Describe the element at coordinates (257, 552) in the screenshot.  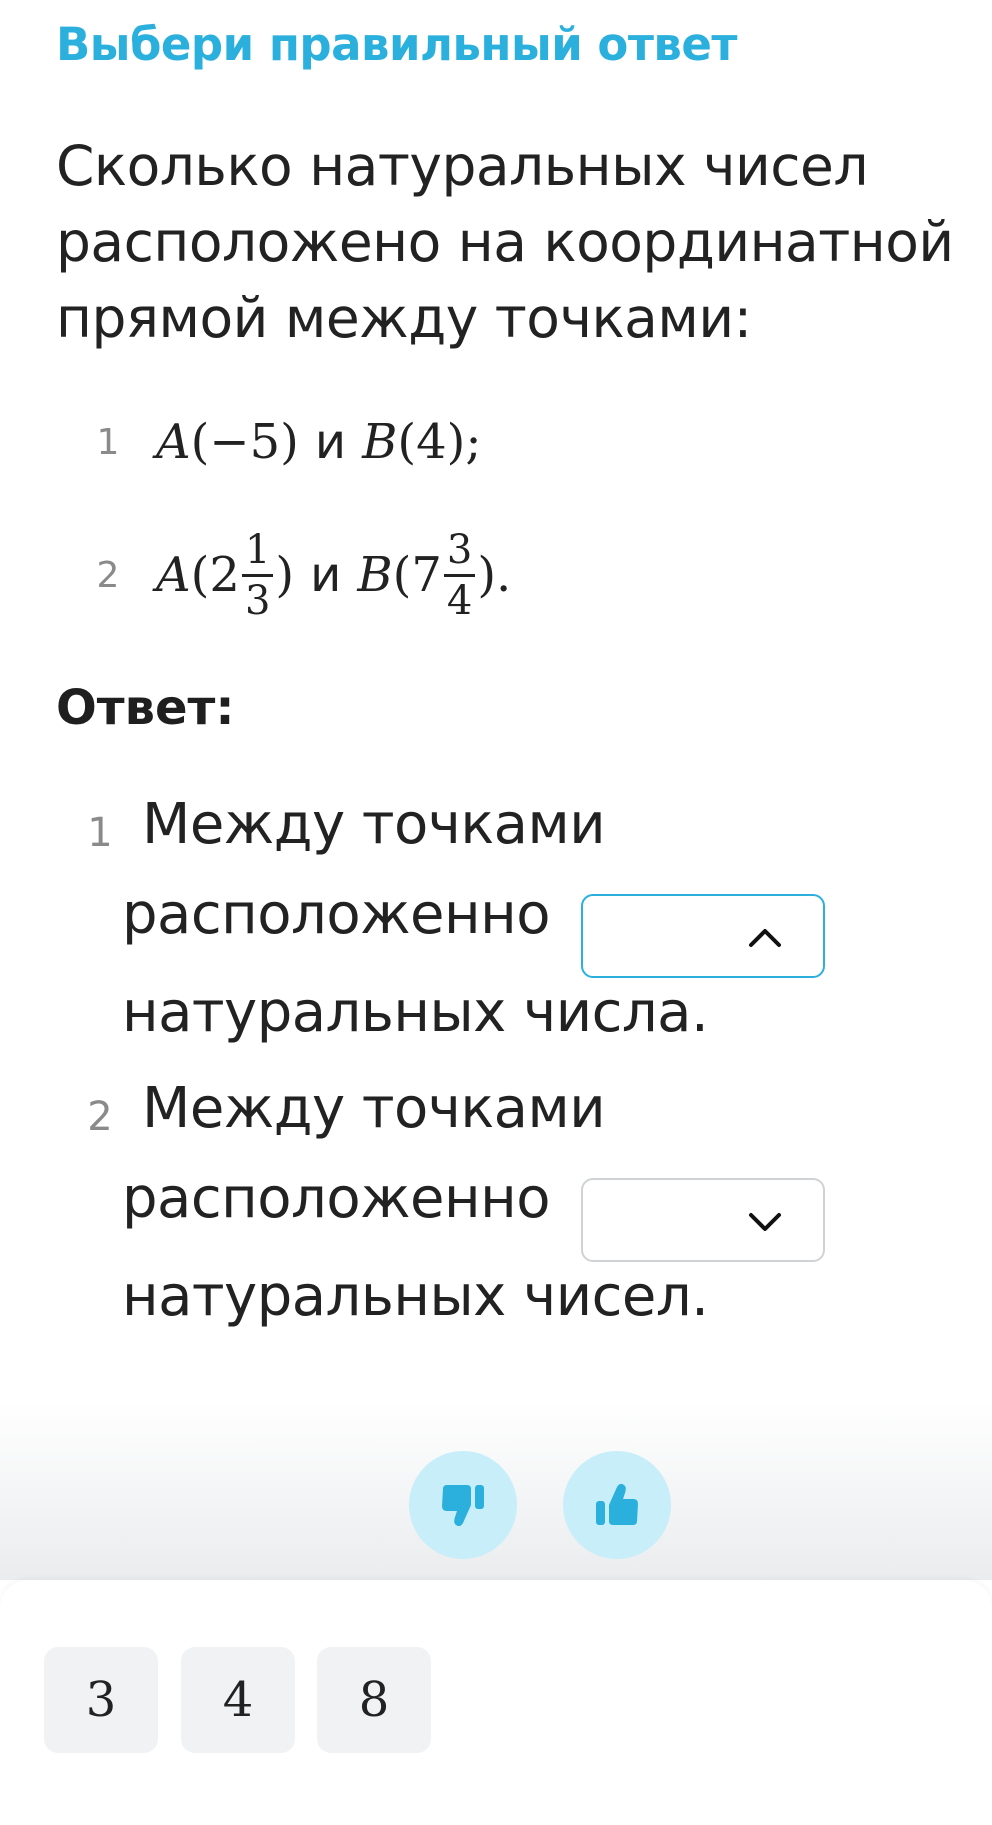
I see `fraction-numerator: 1` at that location.